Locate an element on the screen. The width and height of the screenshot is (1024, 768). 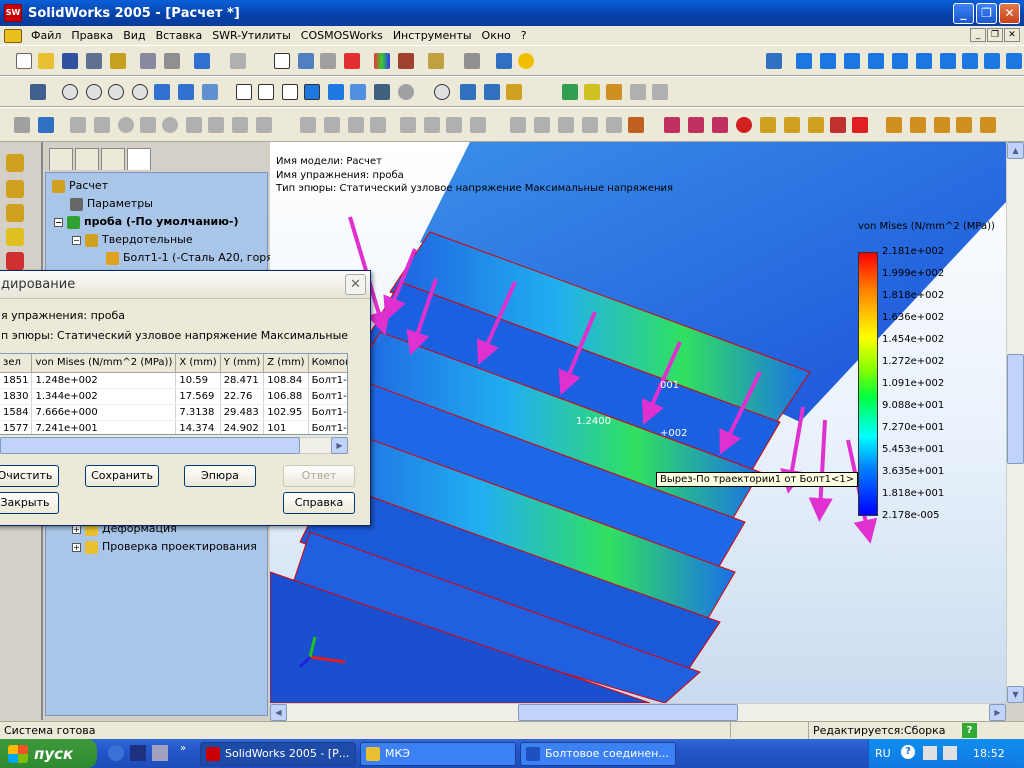
horizontal-scrollbar: ◀ ▶ is located at coordinates (638, 712).